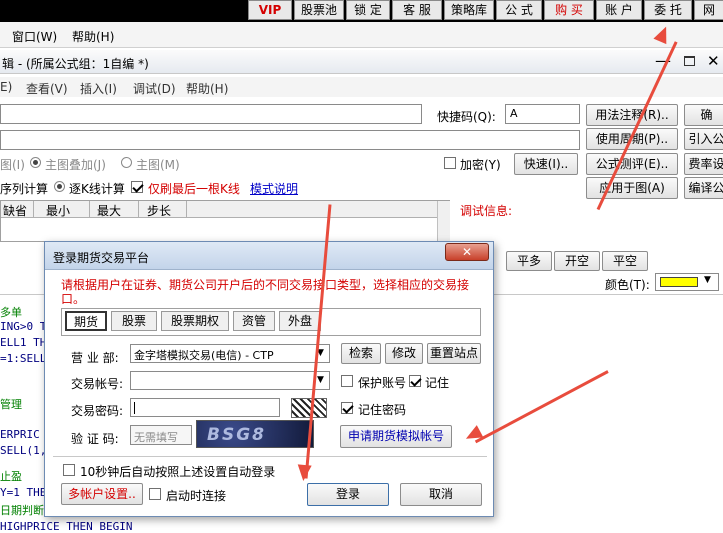 This screenshot has width=723, height=533. I want to click on code-line: HIGHPRICE THEN BEGIN, so click(66, 526).